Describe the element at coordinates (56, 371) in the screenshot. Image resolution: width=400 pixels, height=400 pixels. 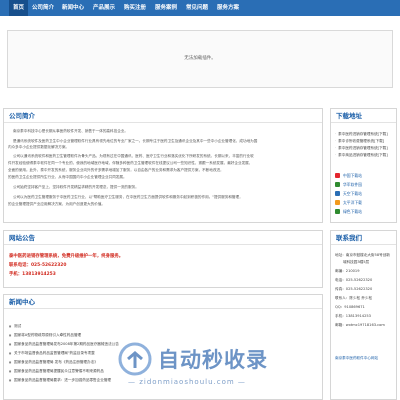
I see `news-link: 国家食品药品监督管理局提醒民众注意警惕不明来源药品` at that location.